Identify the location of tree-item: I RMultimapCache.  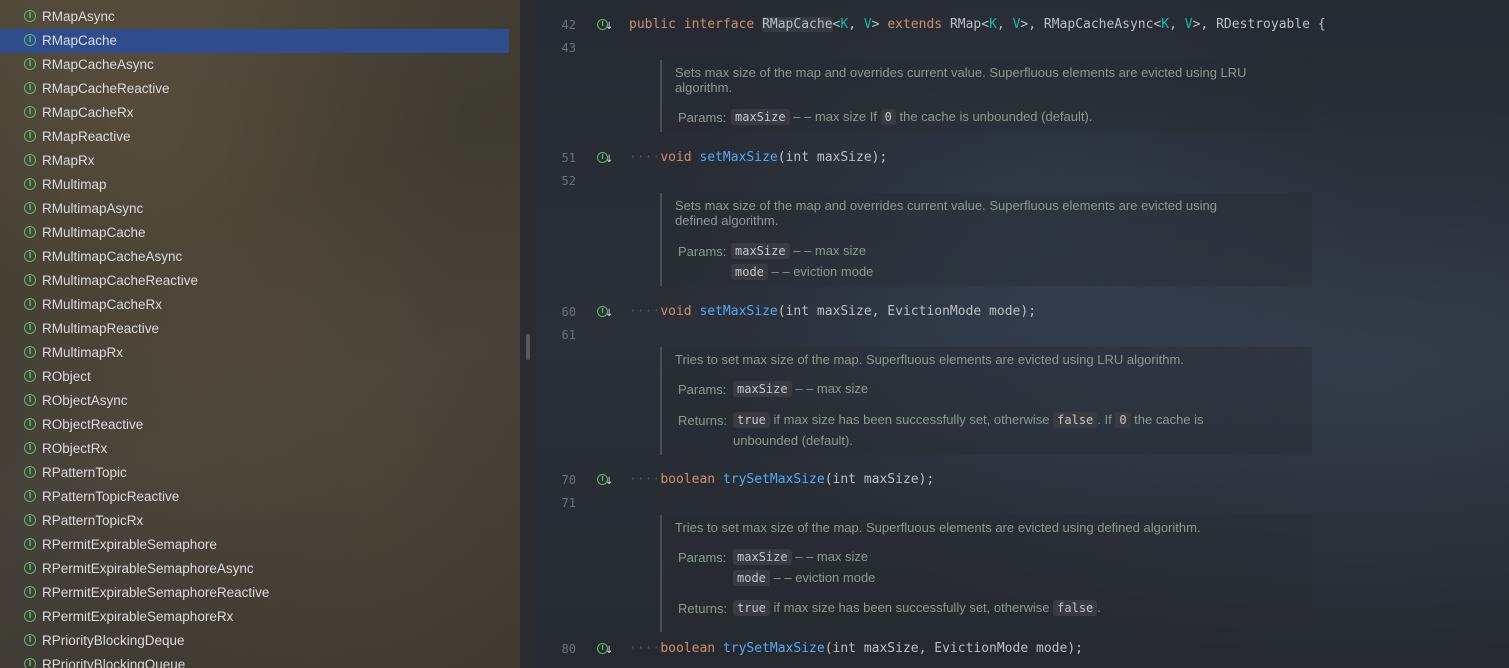
(254, 233).